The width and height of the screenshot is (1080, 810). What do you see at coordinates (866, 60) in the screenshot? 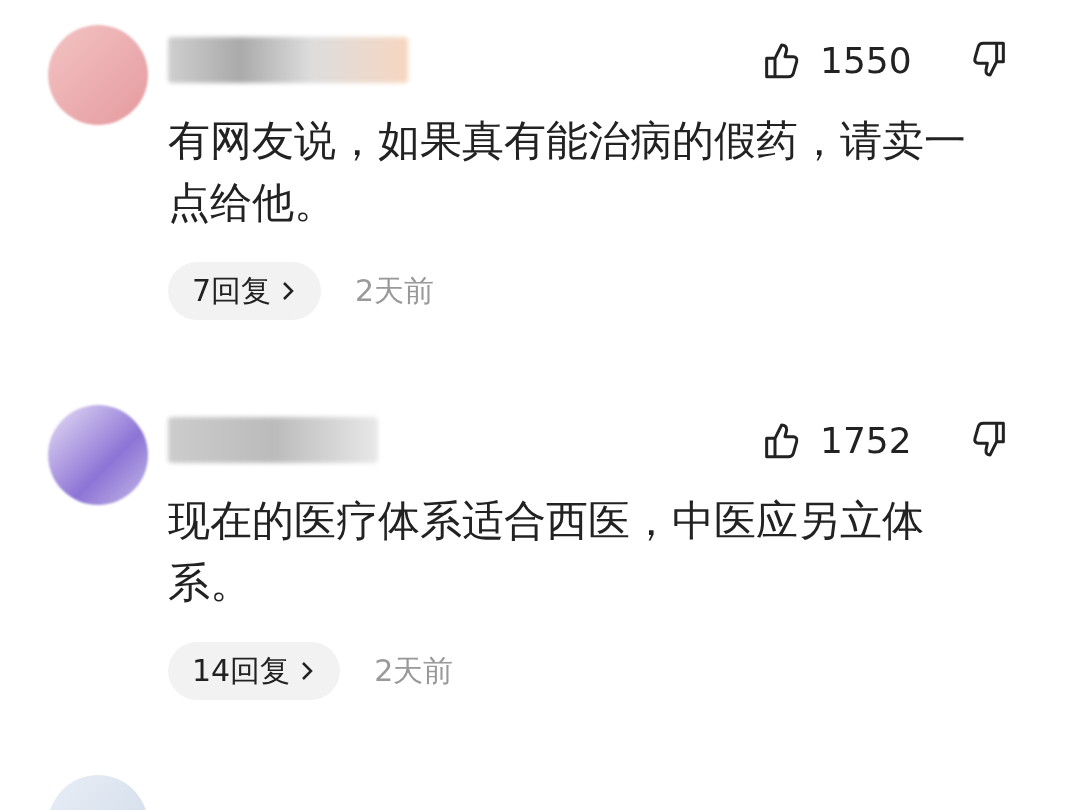
I see `like-count: 1550` at bounding box center [866, 60].